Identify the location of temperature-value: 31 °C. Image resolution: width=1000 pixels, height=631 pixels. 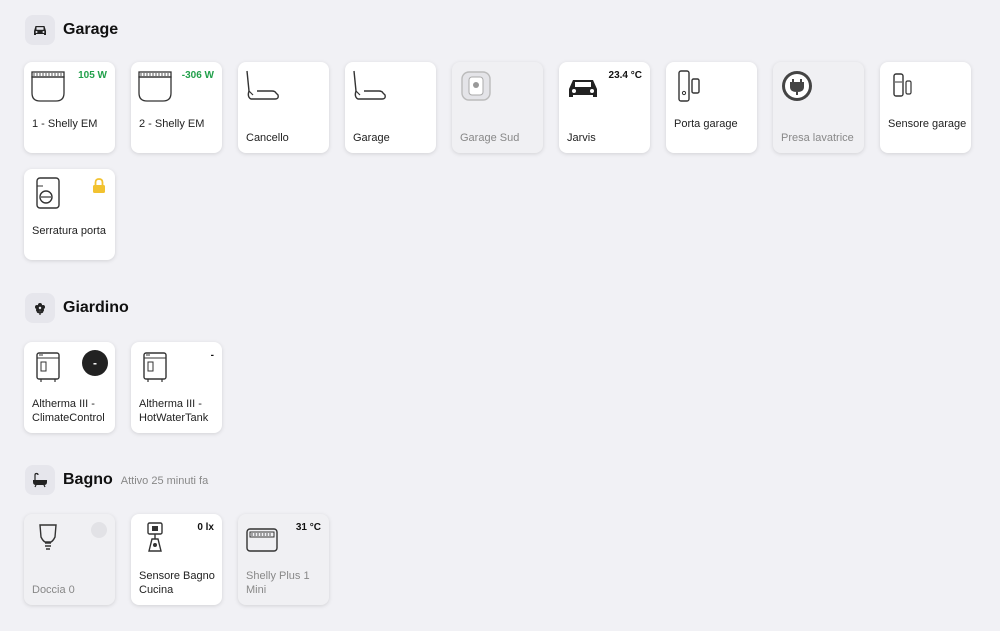
(308, 527).